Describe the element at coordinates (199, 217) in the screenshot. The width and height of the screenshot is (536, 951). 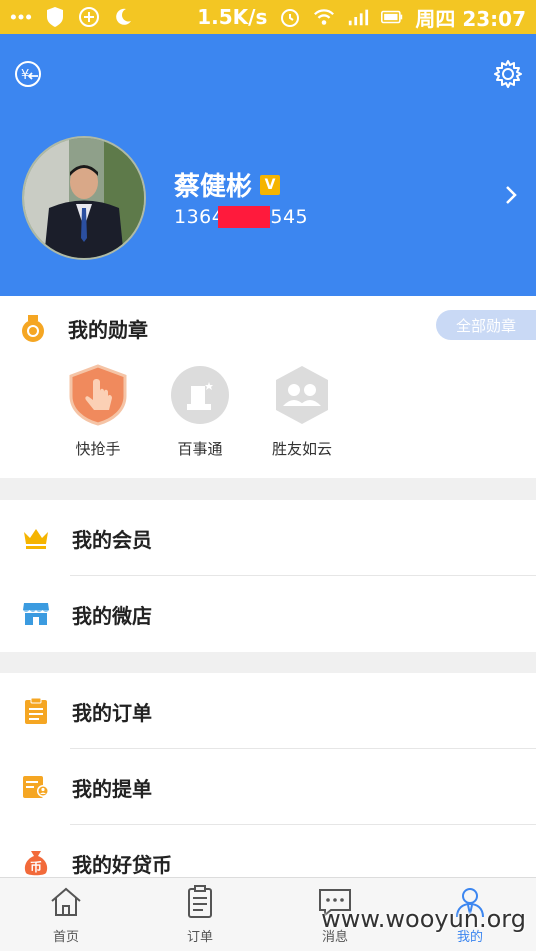
I see `phone-prefix: 1364` at that location.